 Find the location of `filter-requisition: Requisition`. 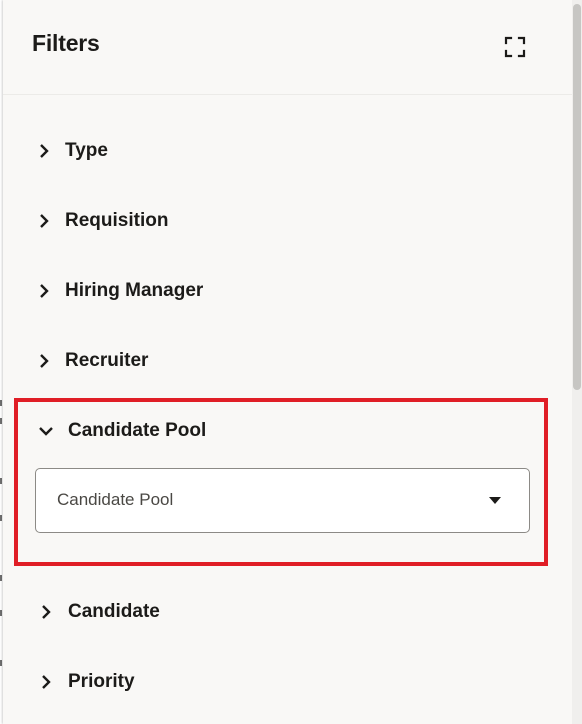

filter-requisition: Requisition is located at coordinates (287, 221).